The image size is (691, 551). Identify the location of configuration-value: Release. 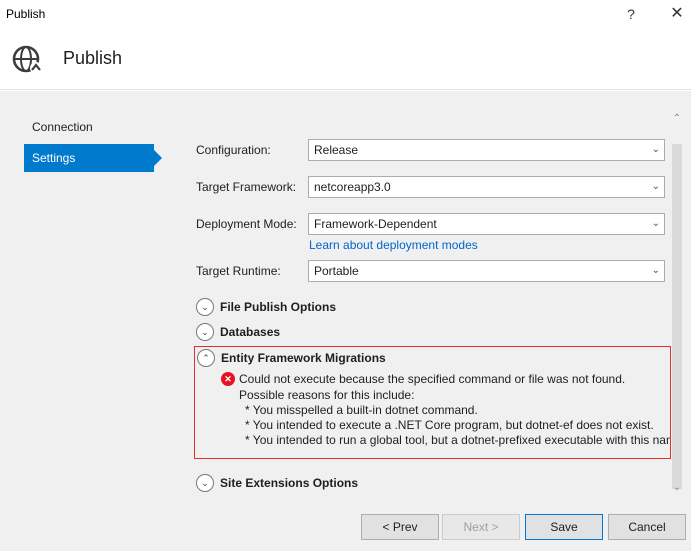
(336, 150).